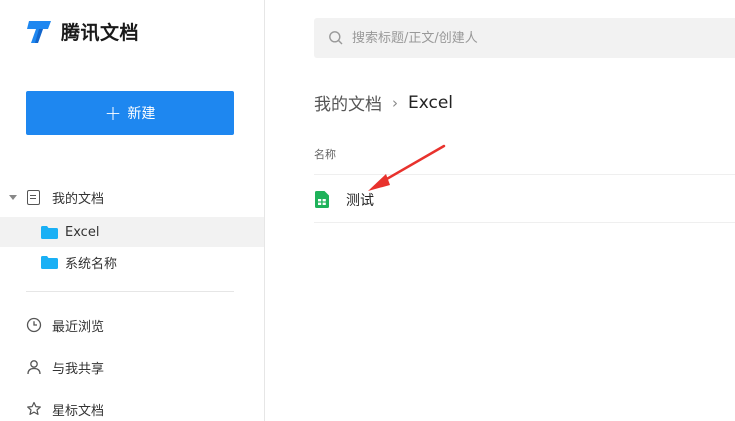 This screenshot has width=735, height=421. Describe the element at coordinates (395, 102) in the screenshot. I see `chevron-right-icon: ›` at that location.